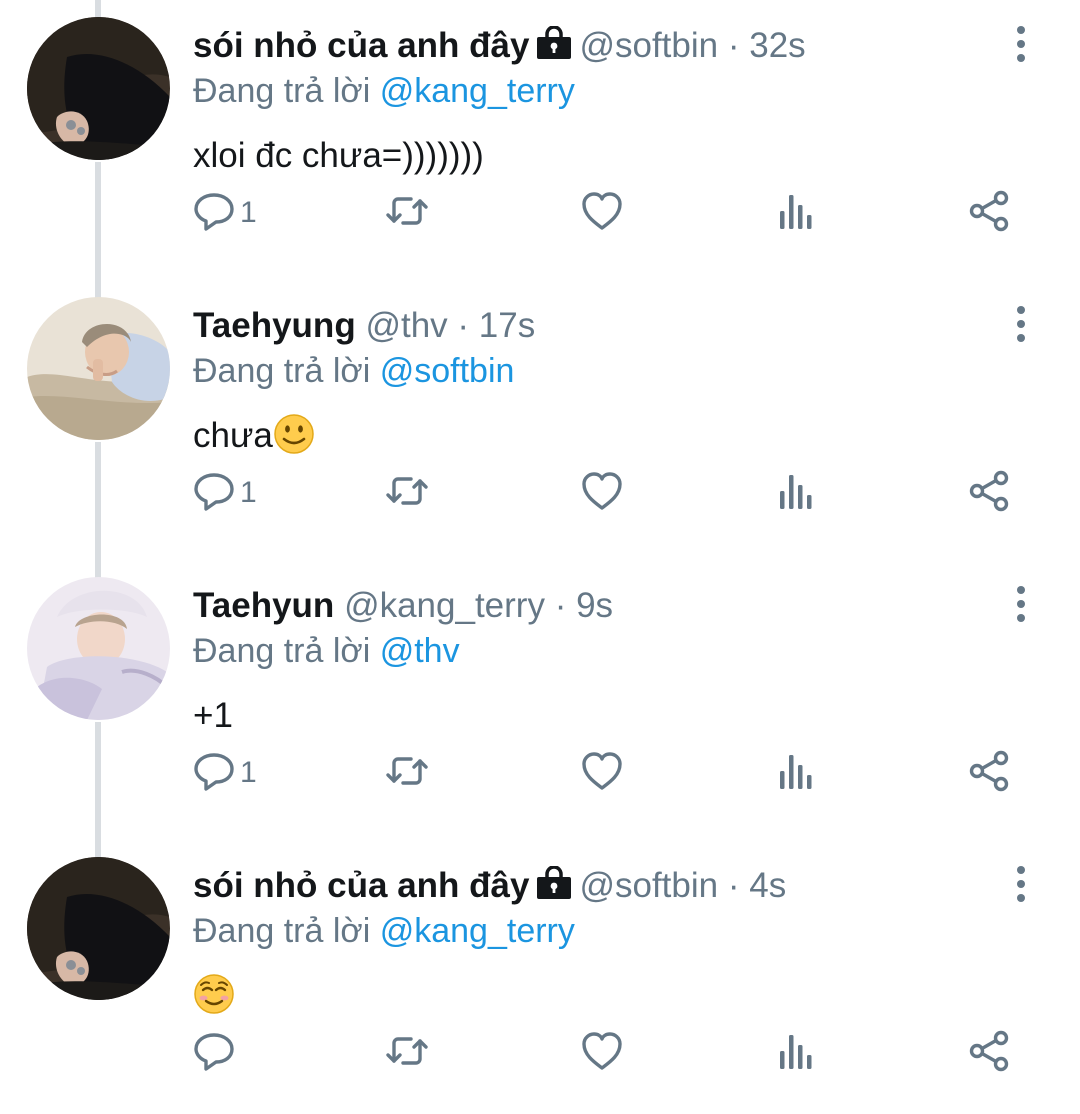 This screenshot has width=1080, height=1114. I want to click on replying-to: Đang trả lời @thv, so click(326, 651).